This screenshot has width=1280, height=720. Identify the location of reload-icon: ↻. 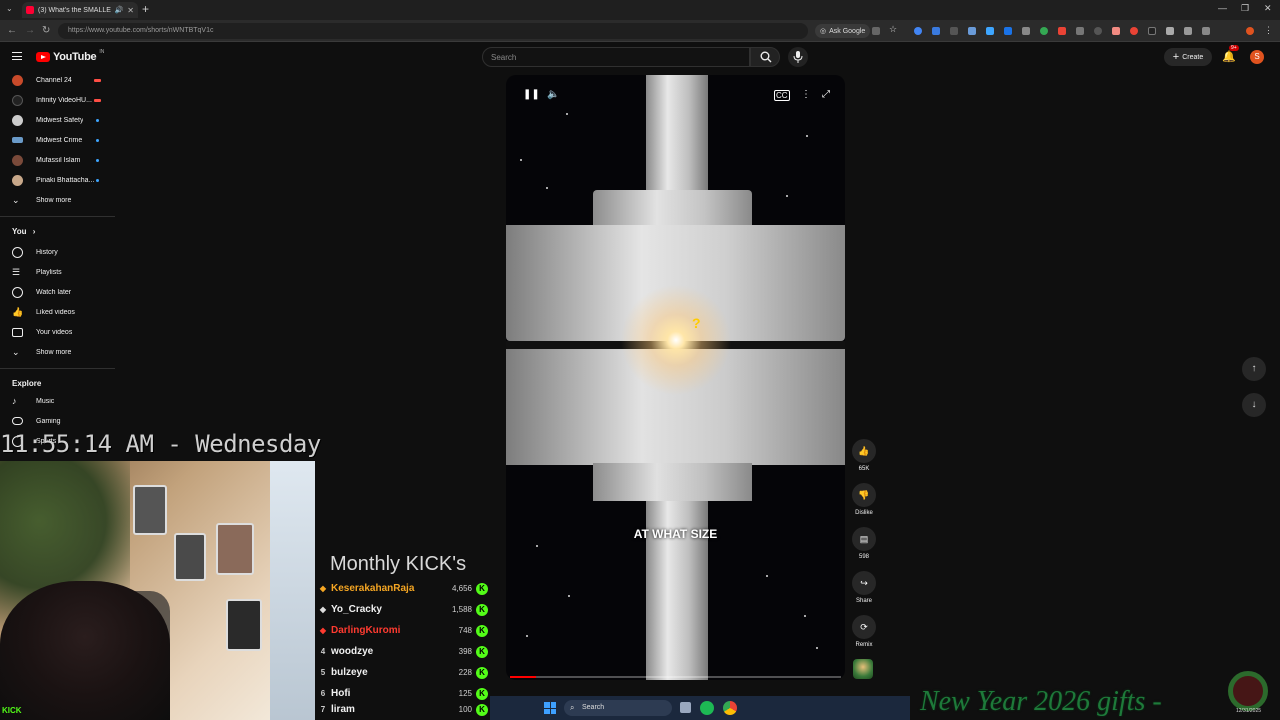
(46, 30).